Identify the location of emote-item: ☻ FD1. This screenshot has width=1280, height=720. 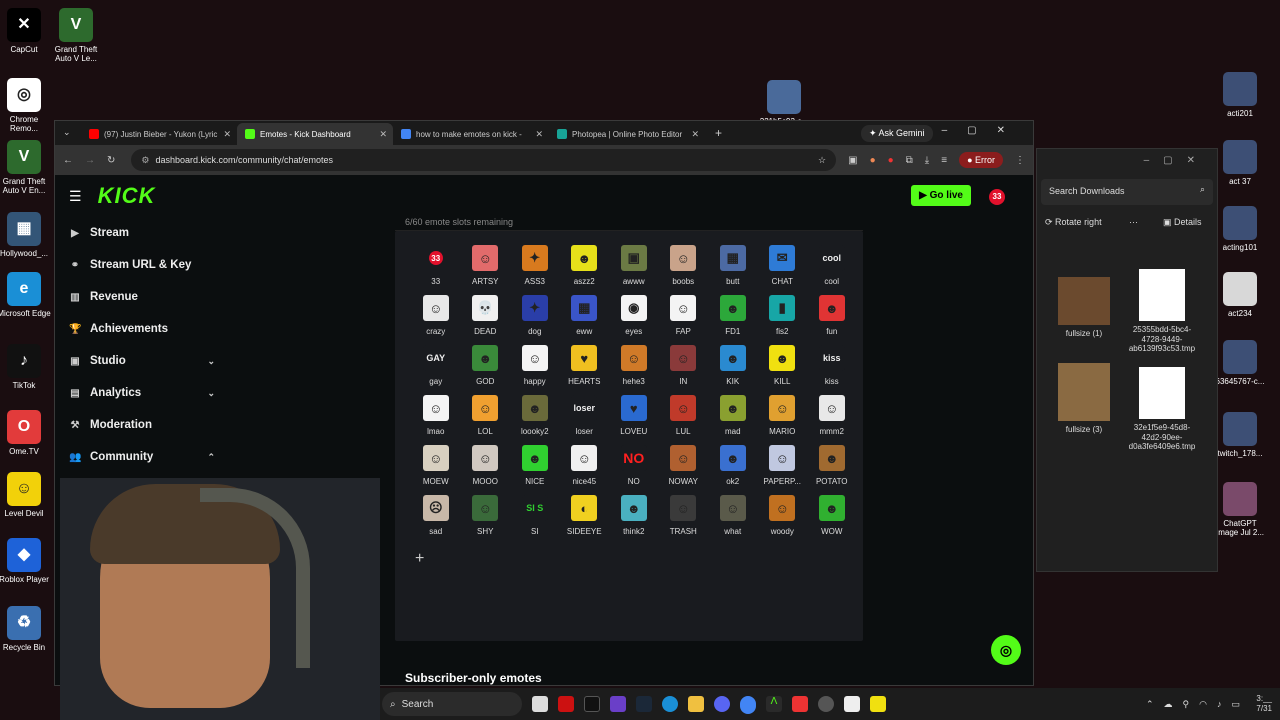
(733, 315).